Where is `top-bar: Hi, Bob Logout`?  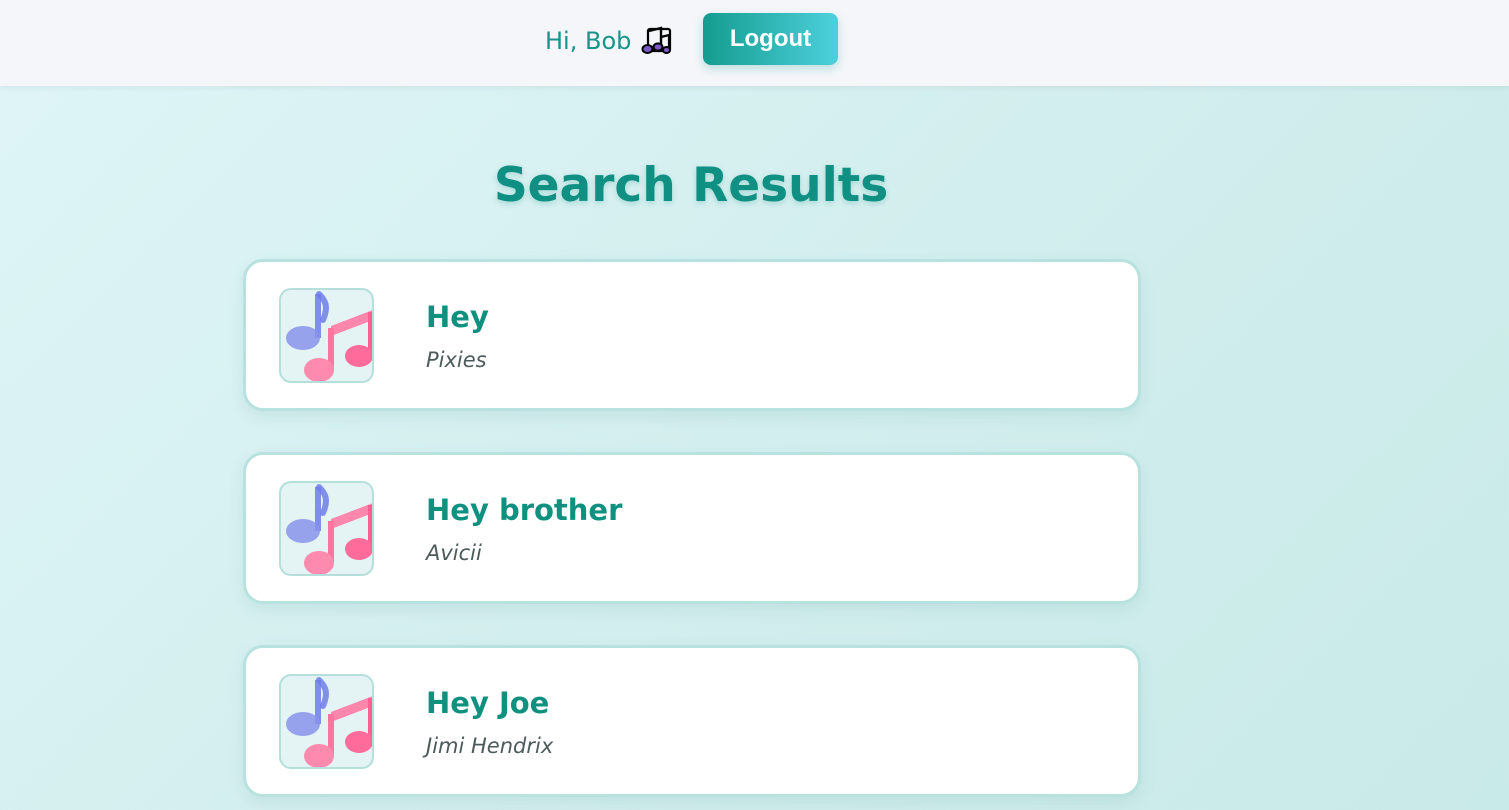
top-bar: Hi, Bob Logout is located at coordinates (754, 43).